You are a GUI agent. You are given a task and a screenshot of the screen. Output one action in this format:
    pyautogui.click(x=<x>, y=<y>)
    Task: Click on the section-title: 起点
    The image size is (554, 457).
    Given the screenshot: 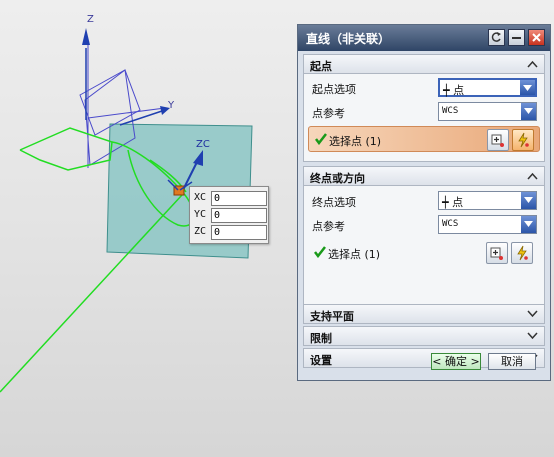 What is the action you would take?
    pyautogui.click(x=321, y=66)
    